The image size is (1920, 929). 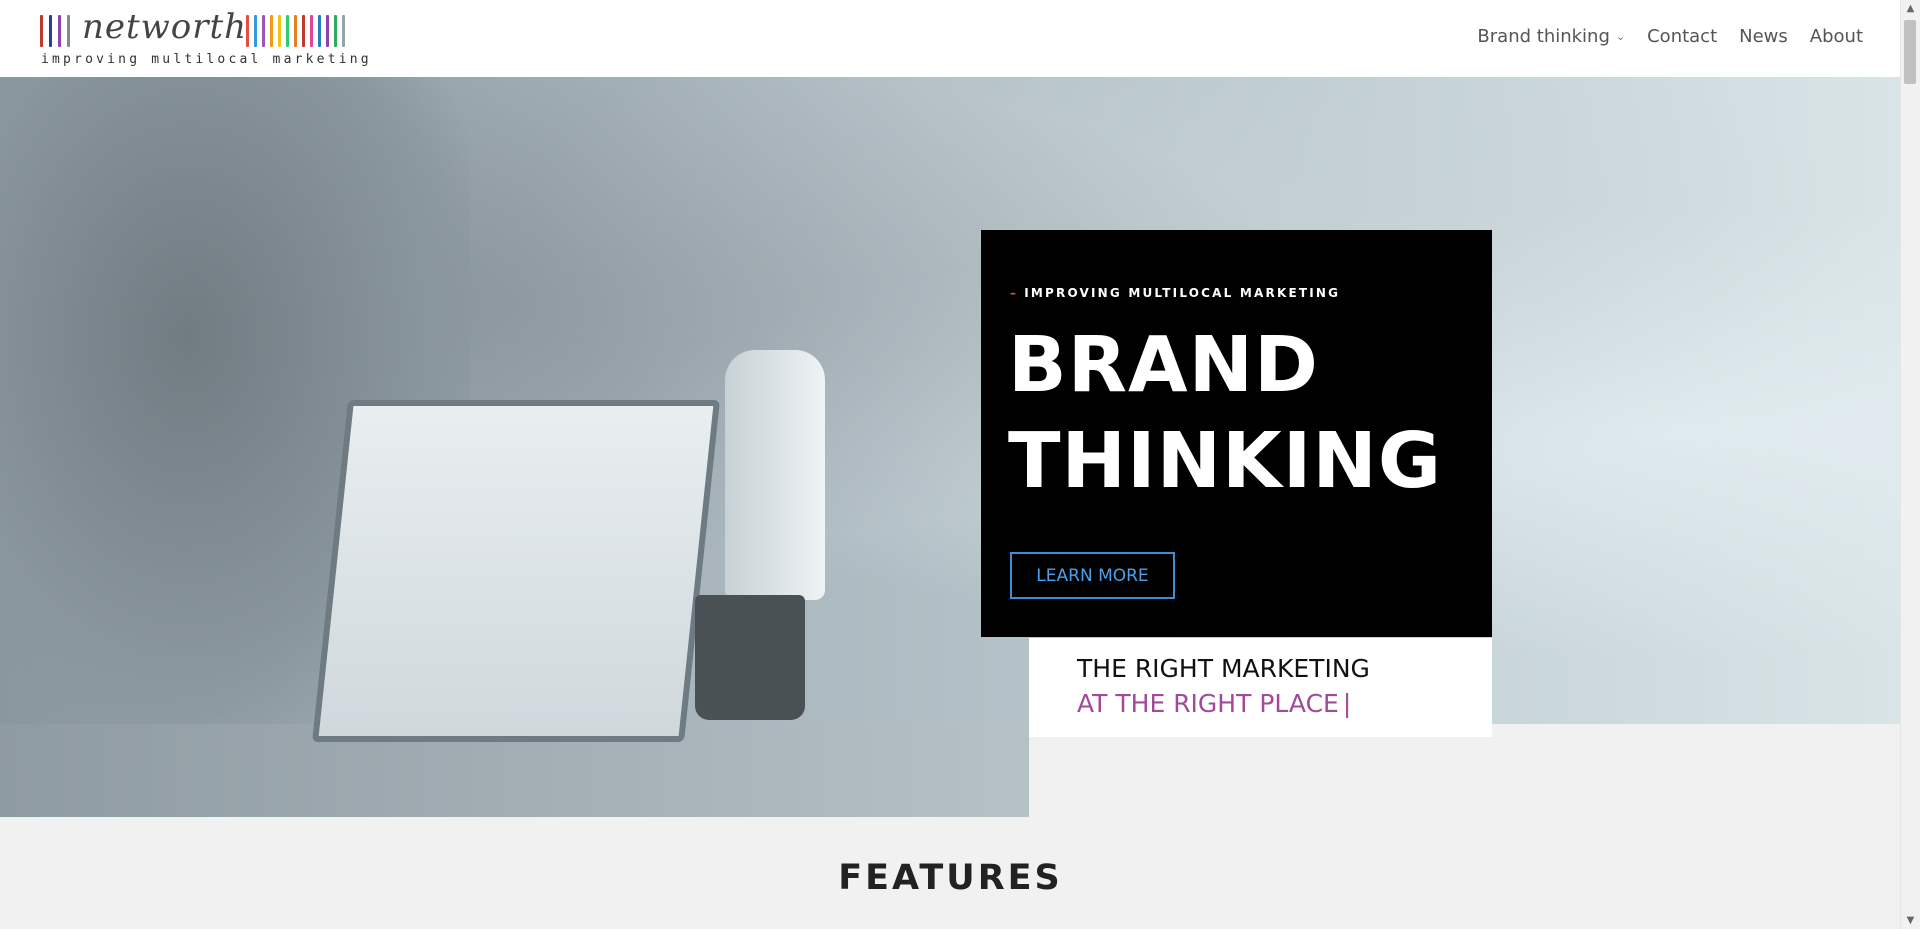 I want to click on nav-contact: Contact, so click(x=1682, y=36).